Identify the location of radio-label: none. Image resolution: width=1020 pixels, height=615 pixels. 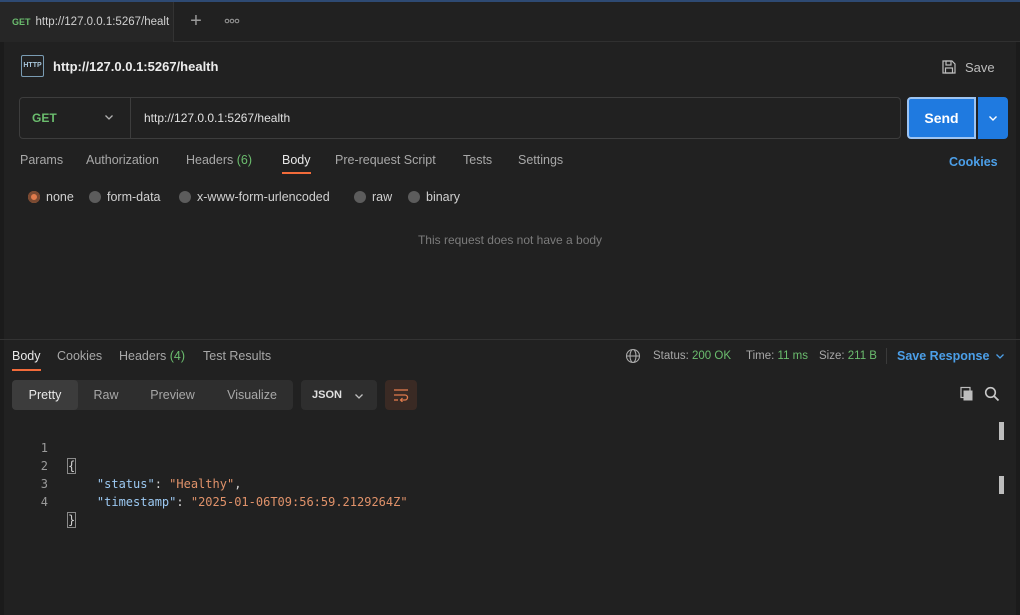
(60, 197).